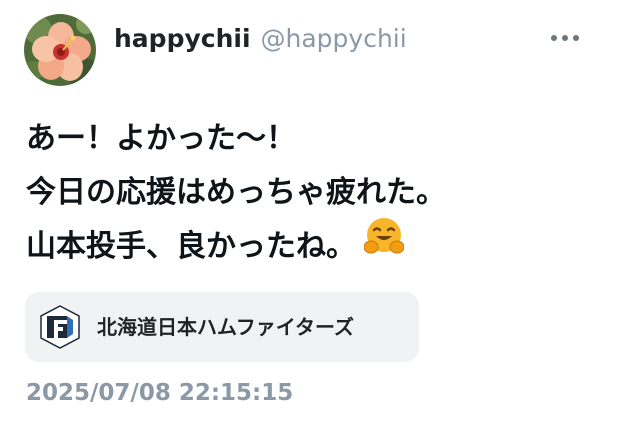 The width and height of the screenshot is (624, 421). Describe the element at coordinates (159, 393) in the screenshot. I see `post-timestamp: 2025/07/08 22:15:15` at that location.